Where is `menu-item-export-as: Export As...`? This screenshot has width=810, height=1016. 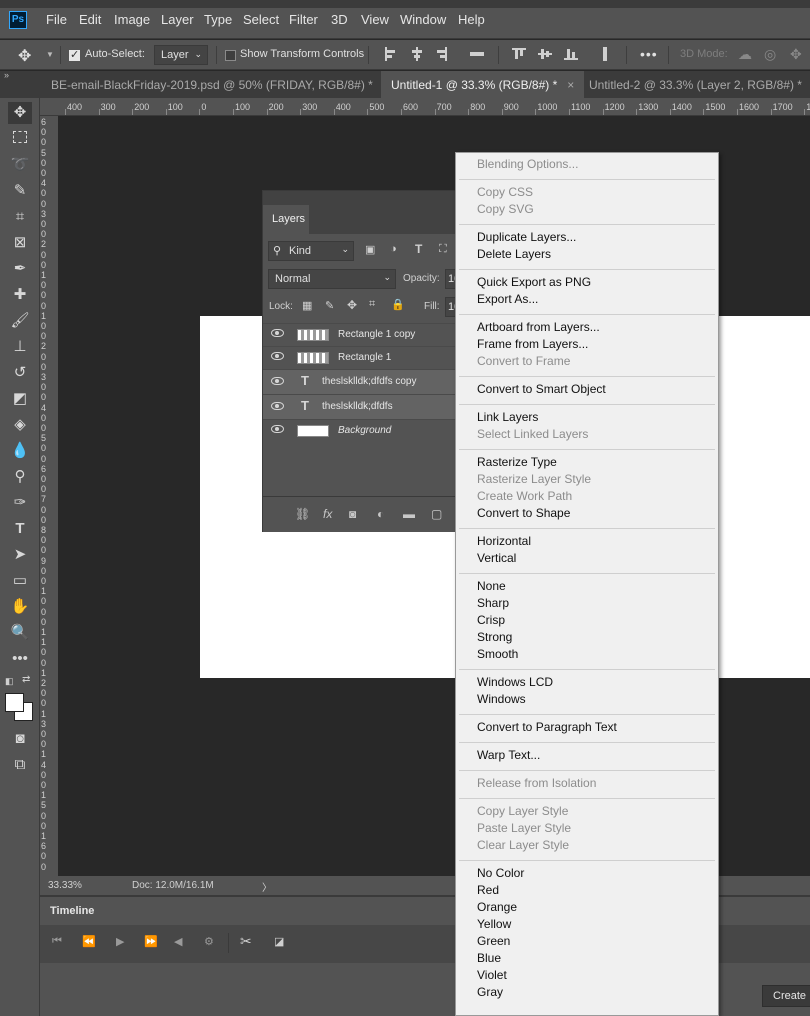
menu-item-export-as: Export As... is located at coordinates (507, 299).